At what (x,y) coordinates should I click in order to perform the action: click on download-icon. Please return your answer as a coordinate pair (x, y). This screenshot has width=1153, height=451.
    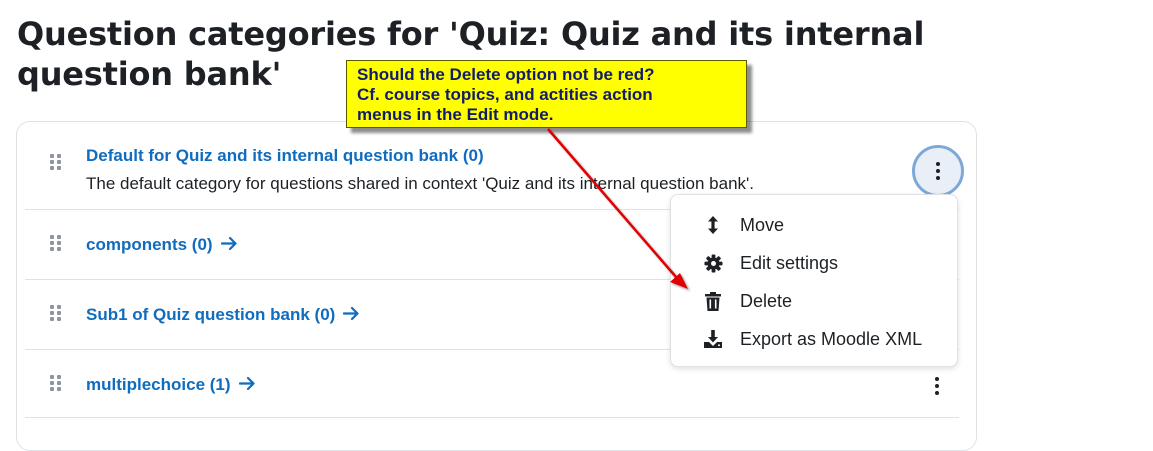
    Looking at the image, I should click on (713, 339).